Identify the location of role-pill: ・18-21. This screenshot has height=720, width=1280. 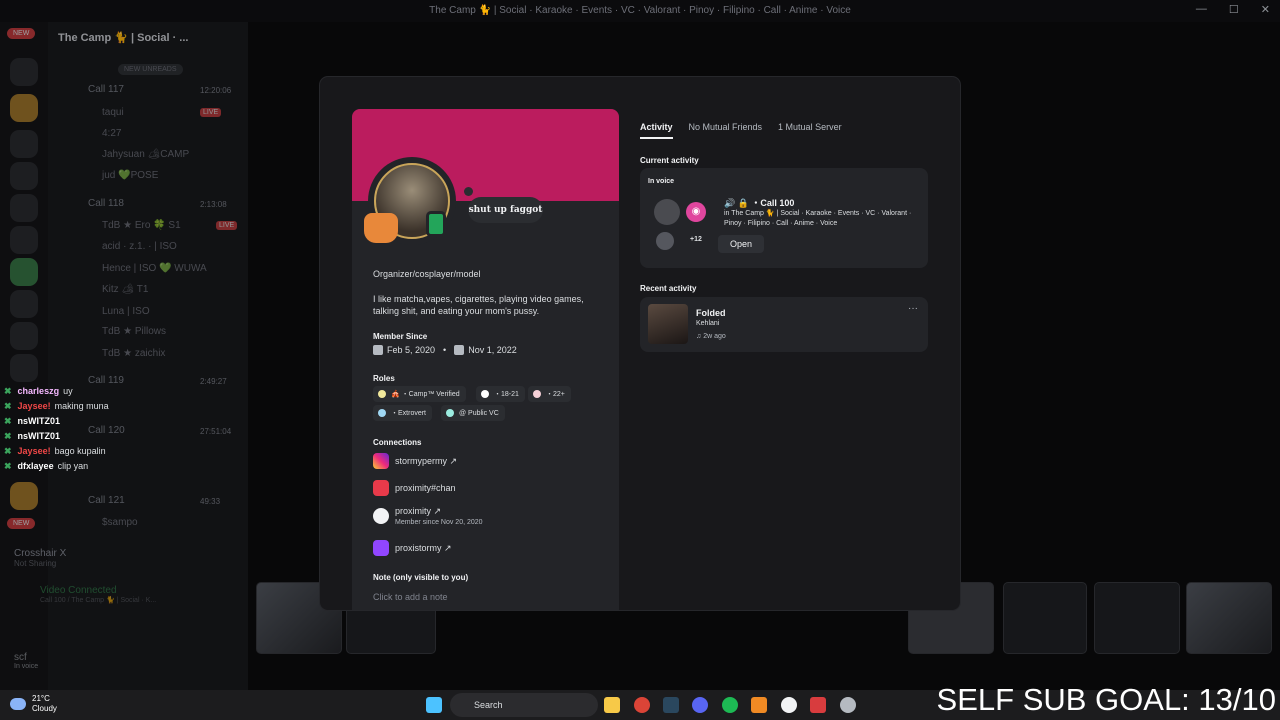
(500, 394).